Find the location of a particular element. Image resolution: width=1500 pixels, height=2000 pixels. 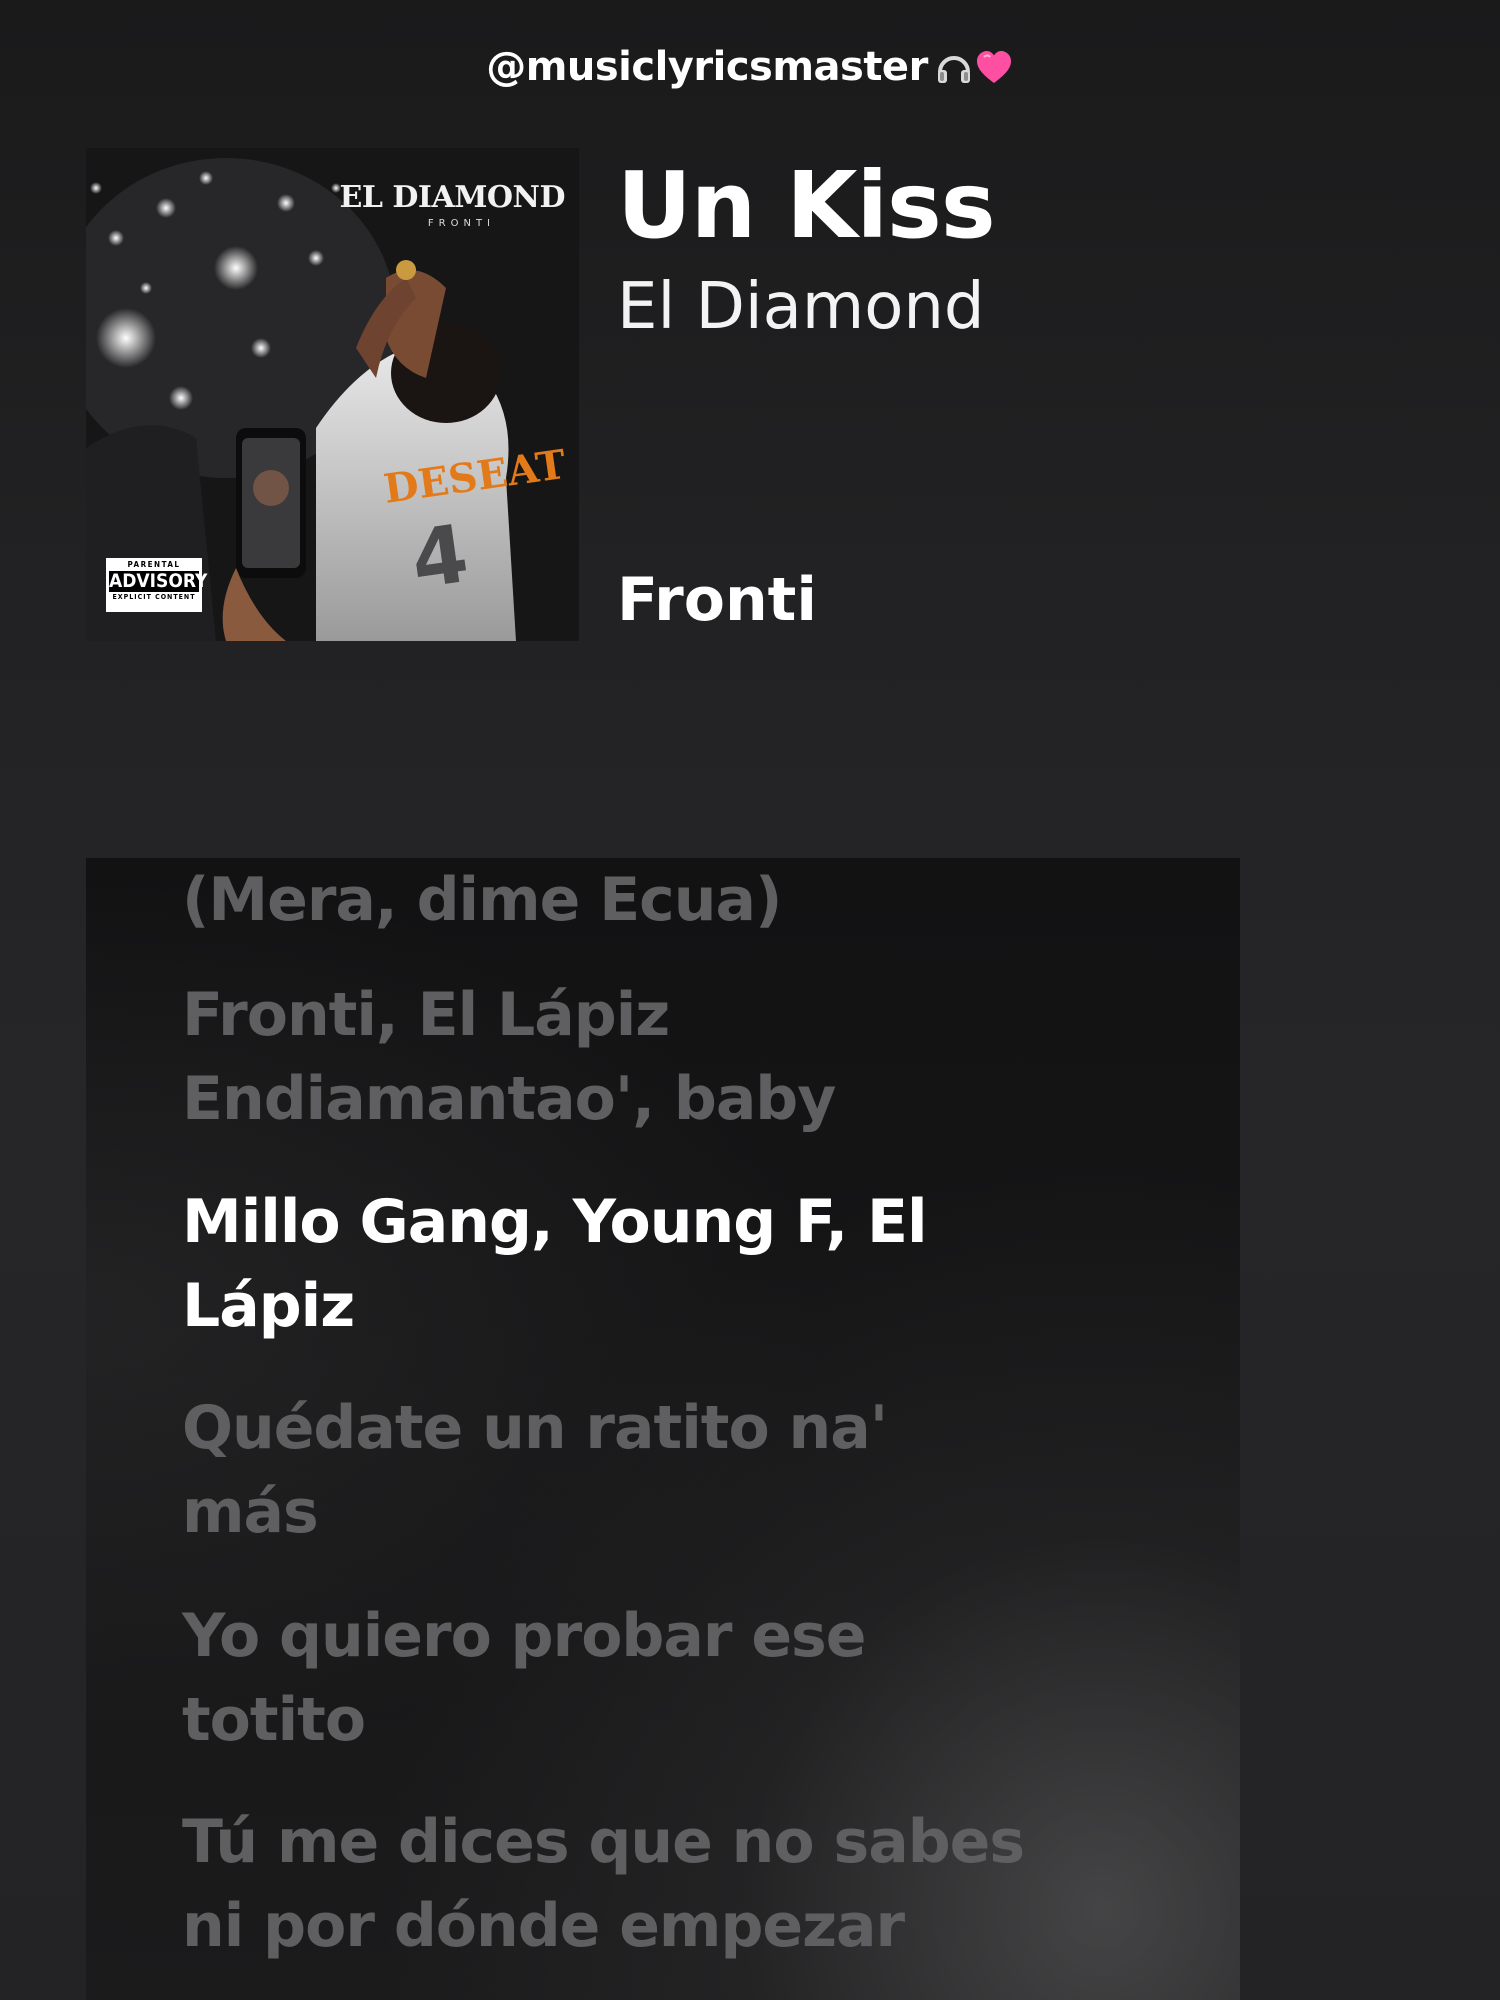

cover-subtitle: FRONTI is located at coordinates (461, 223).